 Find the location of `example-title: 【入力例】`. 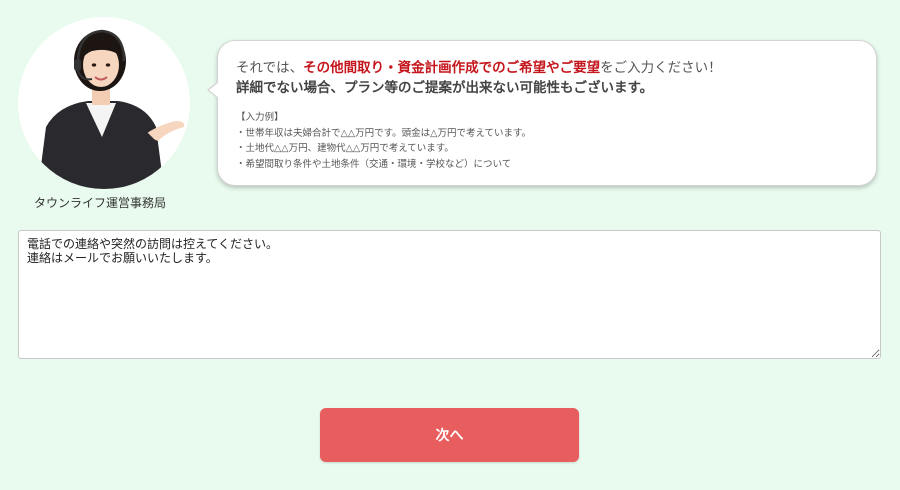

example-title: 【入力例】 is located at coordinates (260, 117).